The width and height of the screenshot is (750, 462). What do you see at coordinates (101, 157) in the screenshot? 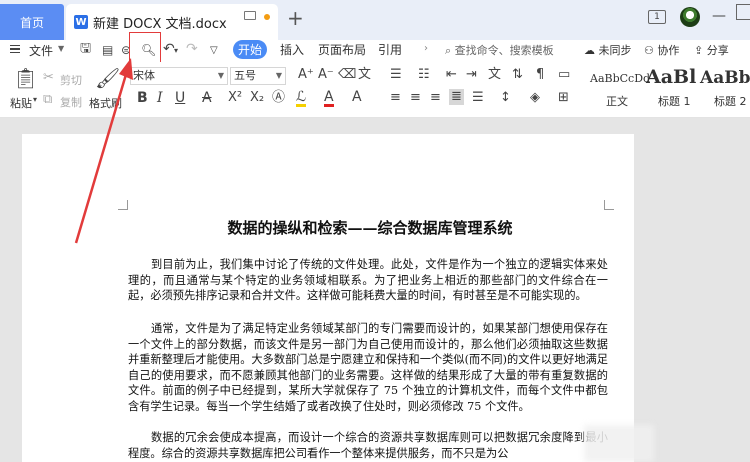
I see `annotation-arrow-line` at bounding box center [101, 157].